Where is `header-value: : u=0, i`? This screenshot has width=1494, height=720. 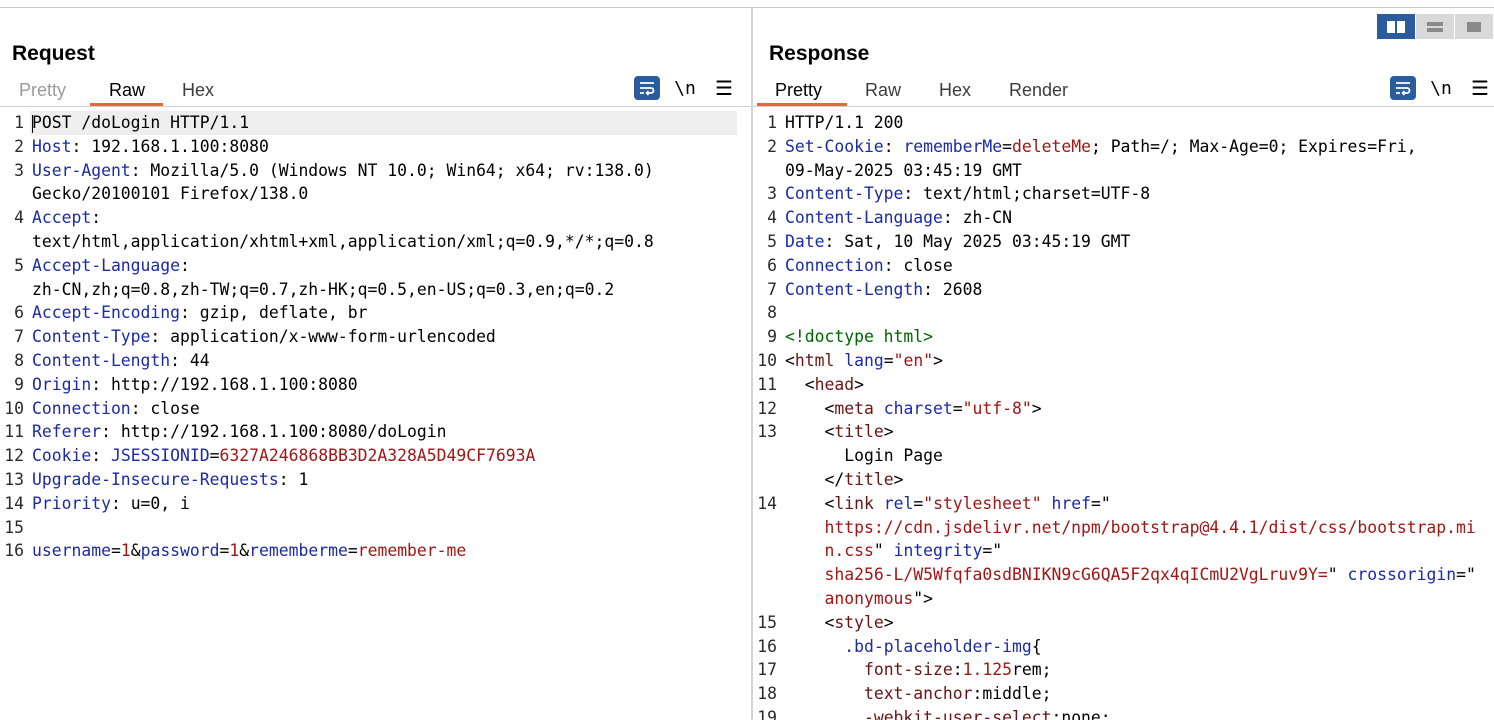 header-value: : u=0, i is located at coordinates (150, 503).